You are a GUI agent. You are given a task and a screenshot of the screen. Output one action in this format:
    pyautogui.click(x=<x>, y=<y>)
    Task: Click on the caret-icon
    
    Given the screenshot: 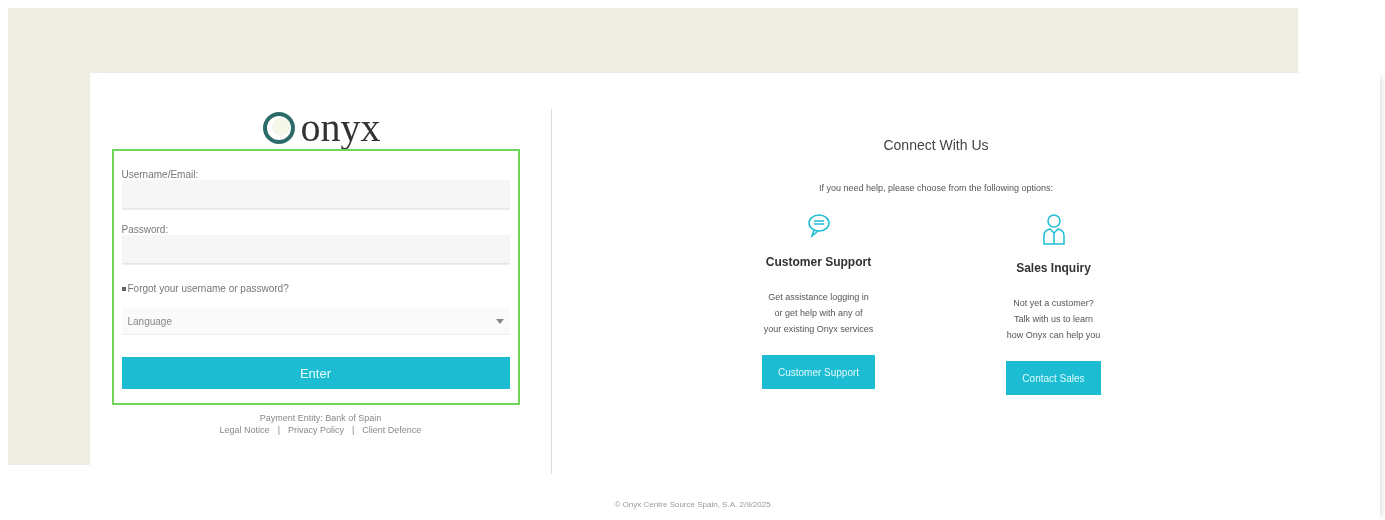 What is the action you would take?
    pyautogui.click(x=499, y=321)
    